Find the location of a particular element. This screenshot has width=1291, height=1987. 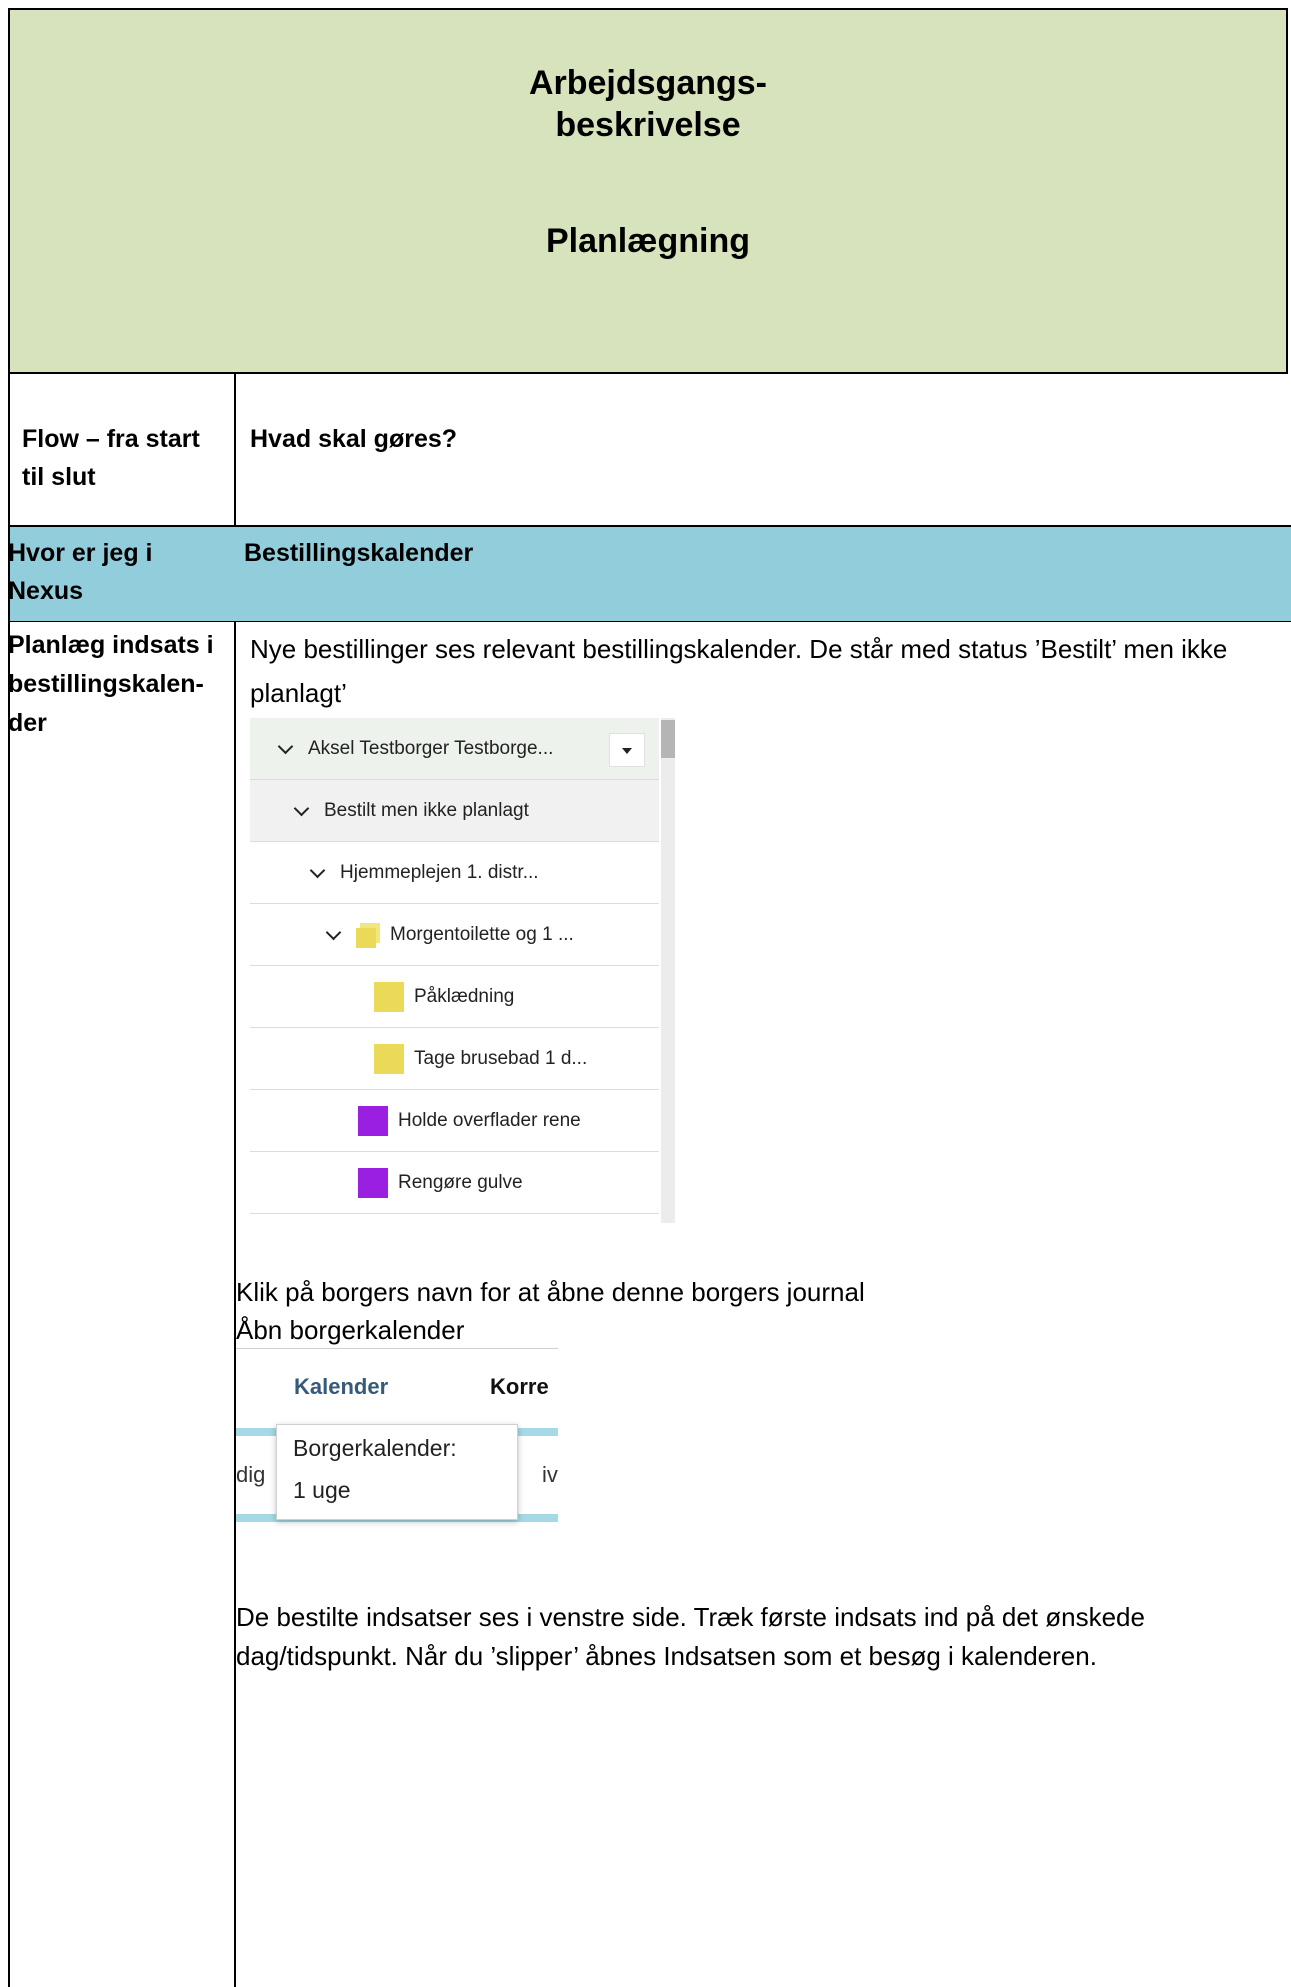

menu-item-sublabel: 1 uge is located at coordinates (322, 1490).